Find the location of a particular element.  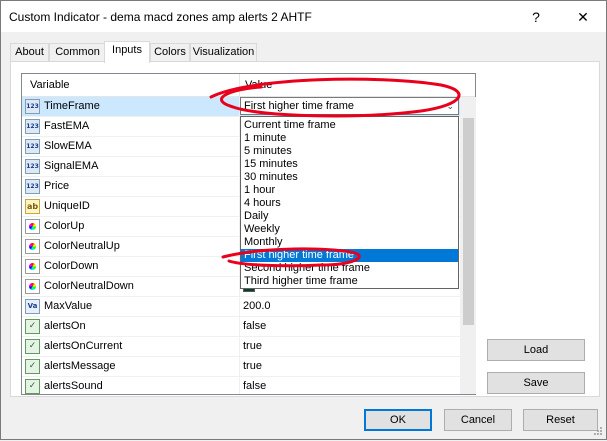

load-button: Load is located at coordinates (536, 350).